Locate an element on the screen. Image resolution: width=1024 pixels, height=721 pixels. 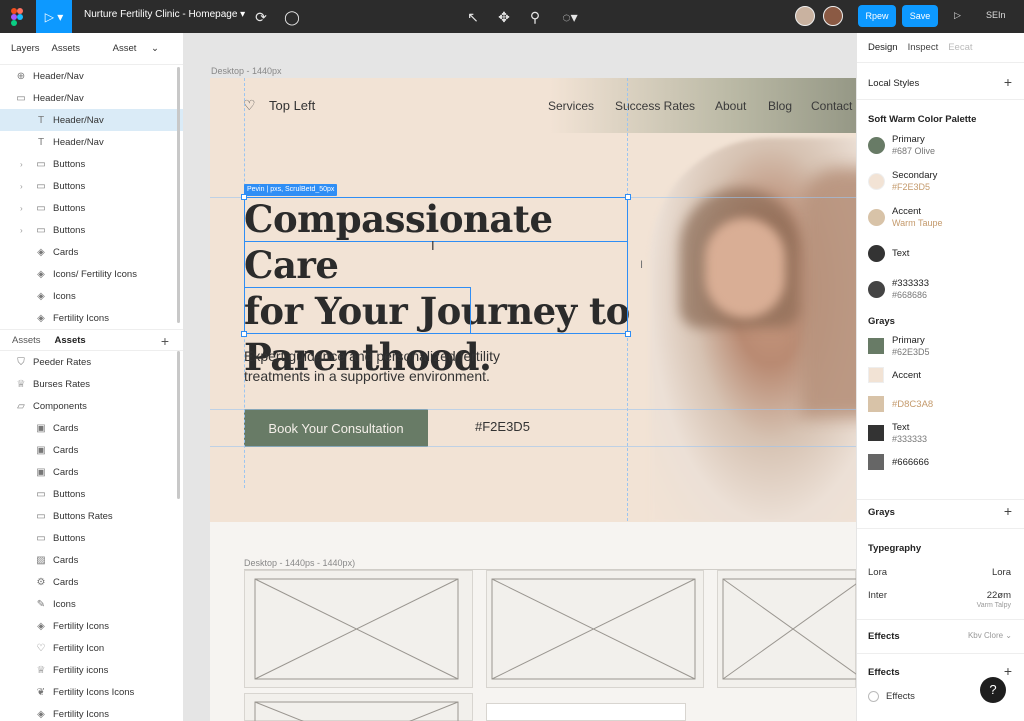
layer-row: ⊕ Header/Nav is located at coordinates (91, 76).